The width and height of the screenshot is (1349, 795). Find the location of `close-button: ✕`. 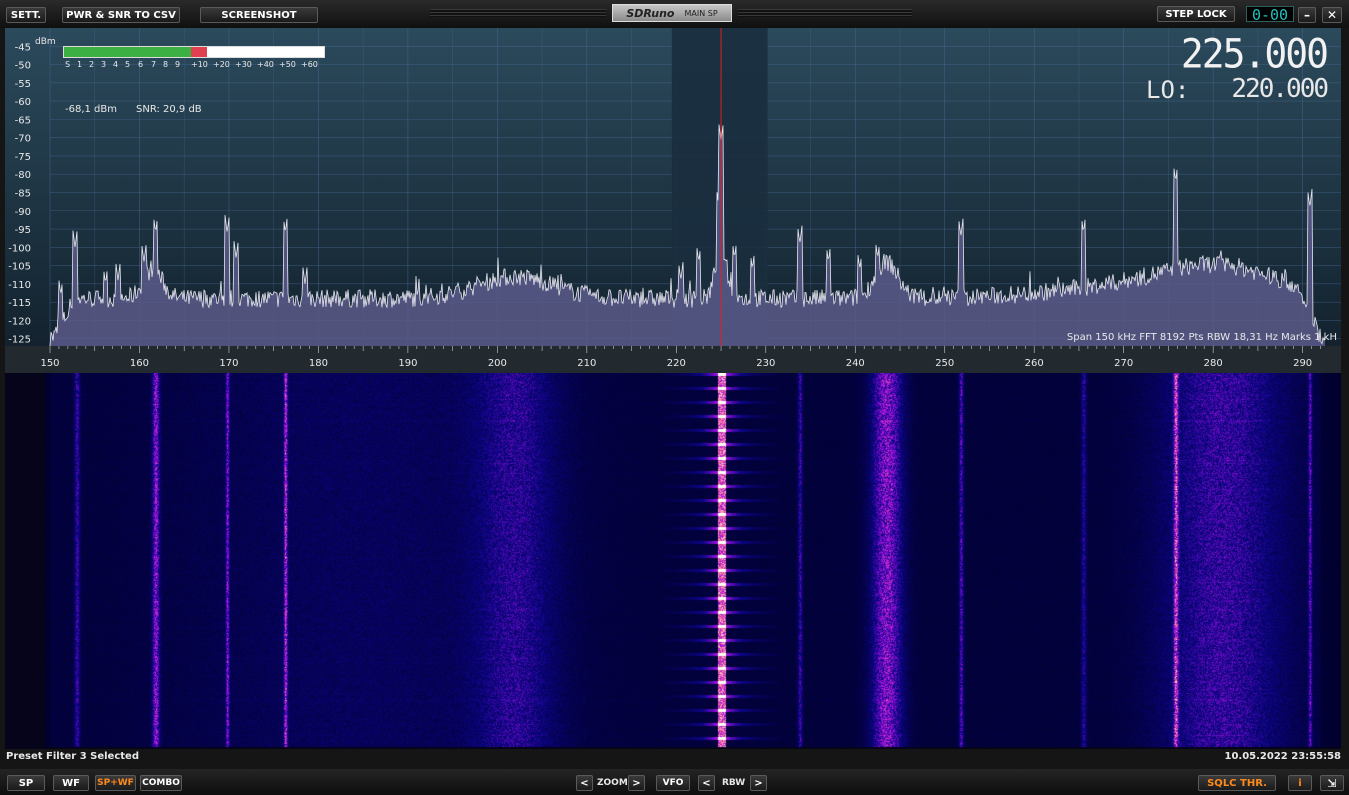

close-button: ✕ is located at coordinates (1332, 15).